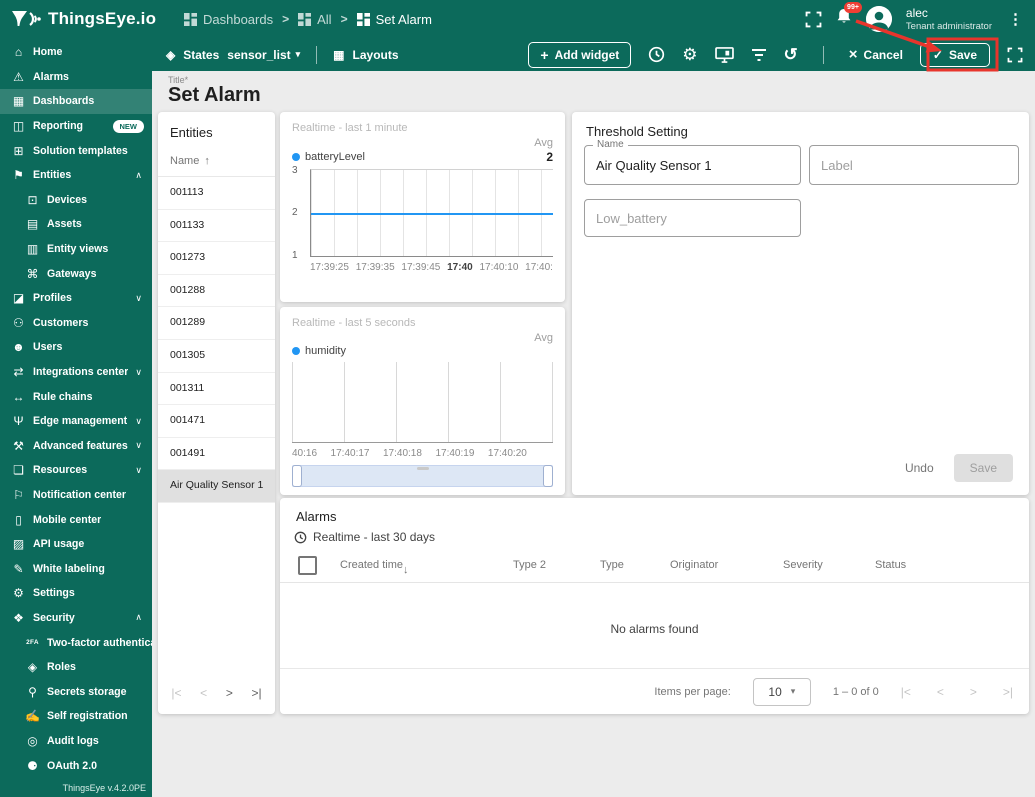  What do you see at coordinates (216, 486) in the screenshot?
I see `entity-row: Air Quality Sensor 1` at bounding box center [216, 486].